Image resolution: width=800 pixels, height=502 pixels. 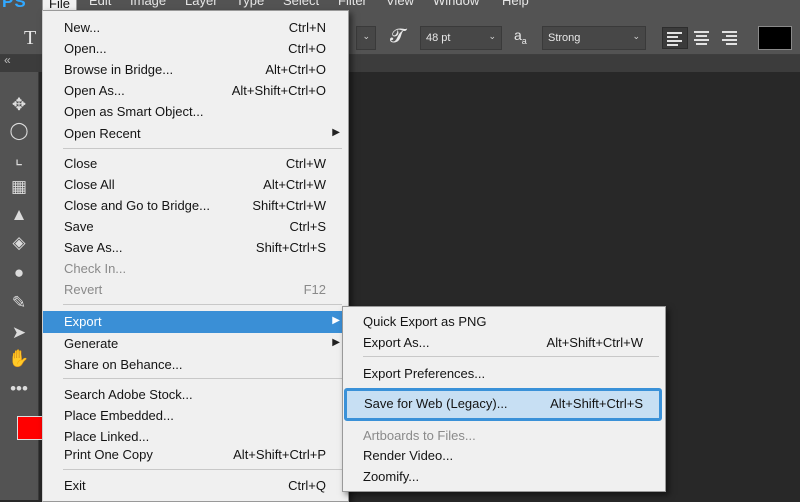 I want to click on menu-item-quick-export-png: Quick Export as PNG, so click(x=504, y=321).